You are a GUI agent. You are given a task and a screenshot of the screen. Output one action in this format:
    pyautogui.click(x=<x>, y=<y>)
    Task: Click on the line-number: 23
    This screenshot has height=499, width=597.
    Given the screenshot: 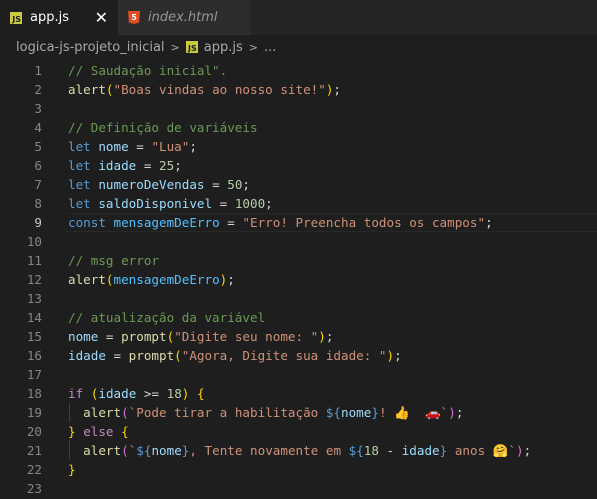 What is the action you would take?
    pyautogui.click(x=34, y=488)
    